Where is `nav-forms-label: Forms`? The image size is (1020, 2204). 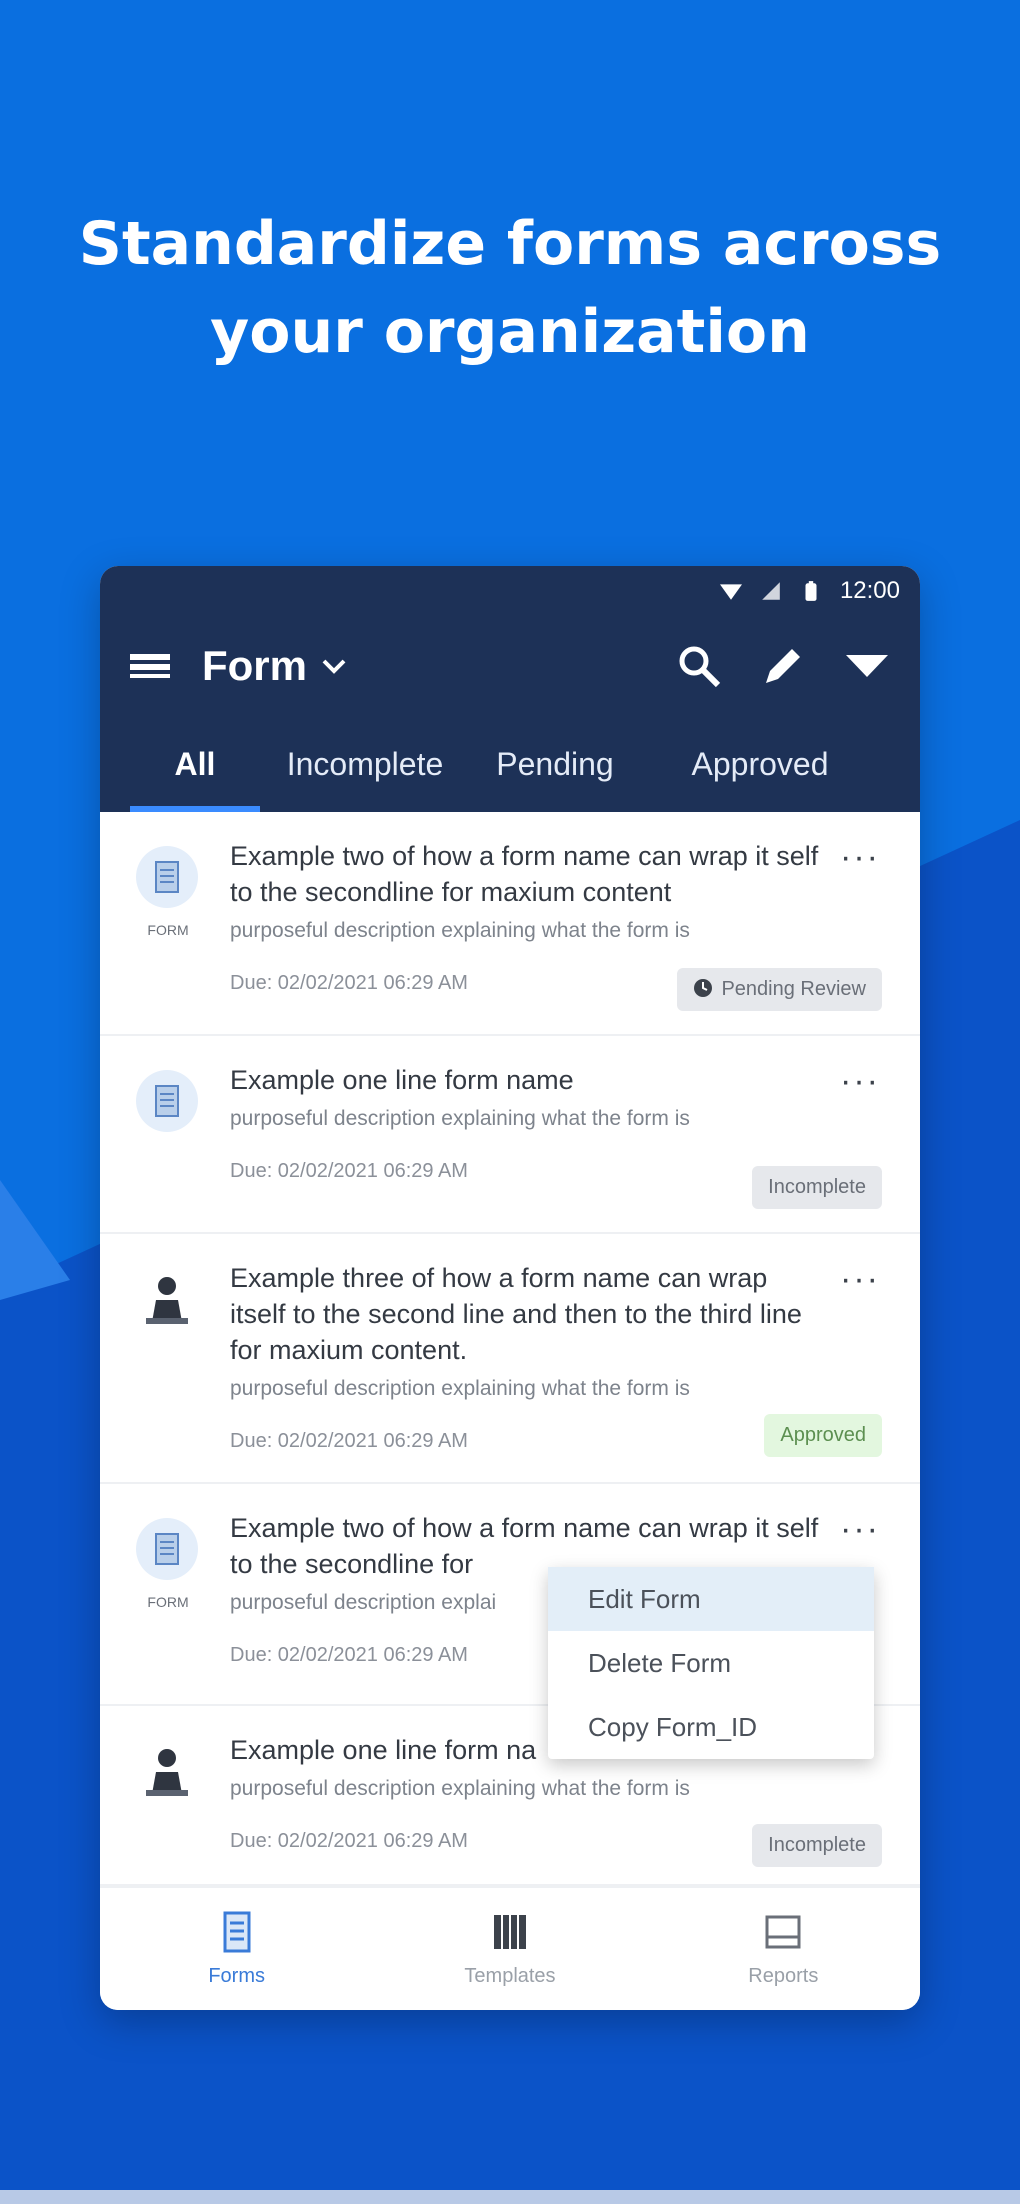 nav-forms-label: Forms is located at coordinates (236, 1975).